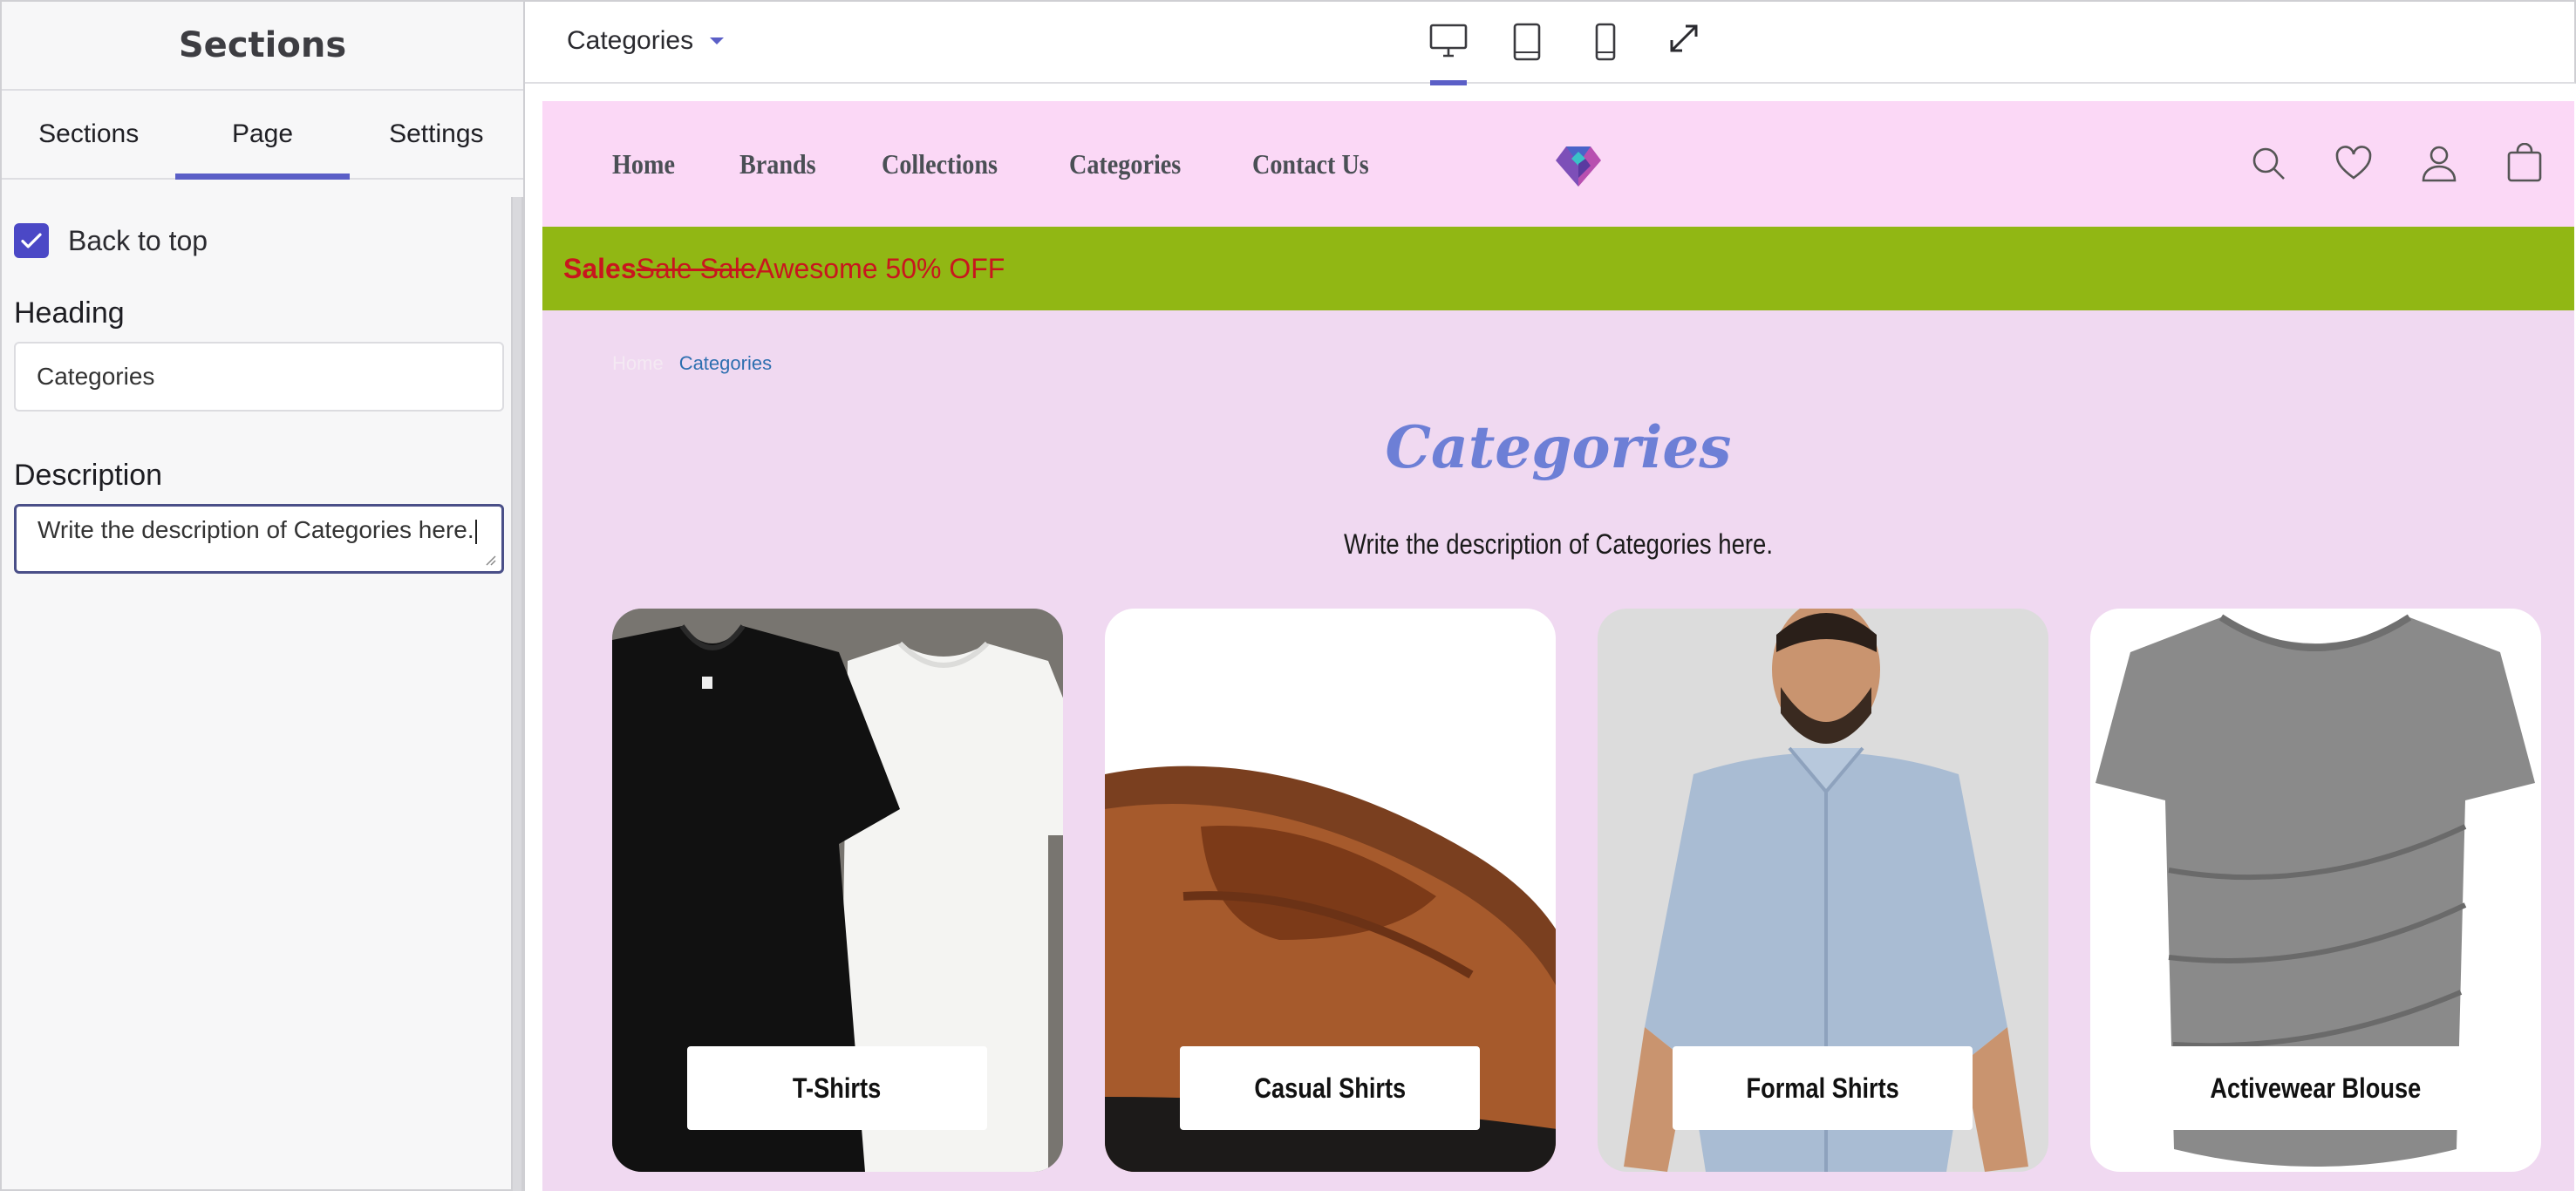 The width and height of the screenshot is (2576, 1191). What do you see at coordinates (838, 890) in the screenshot?
I see `category-card-tshirts: T-Shirts` at bounding box center [838, 890].